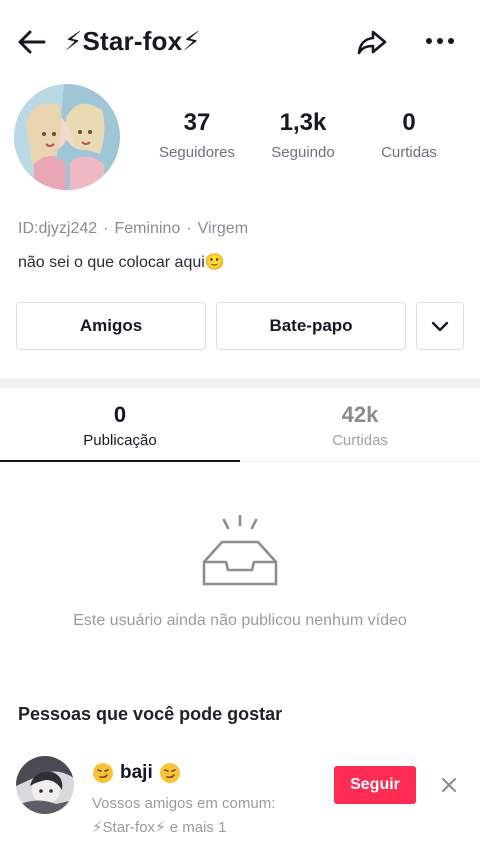 The height and width of the screenshot is (854, 480). I want to click on chat-button: Bate-papo, so click(311, 326).